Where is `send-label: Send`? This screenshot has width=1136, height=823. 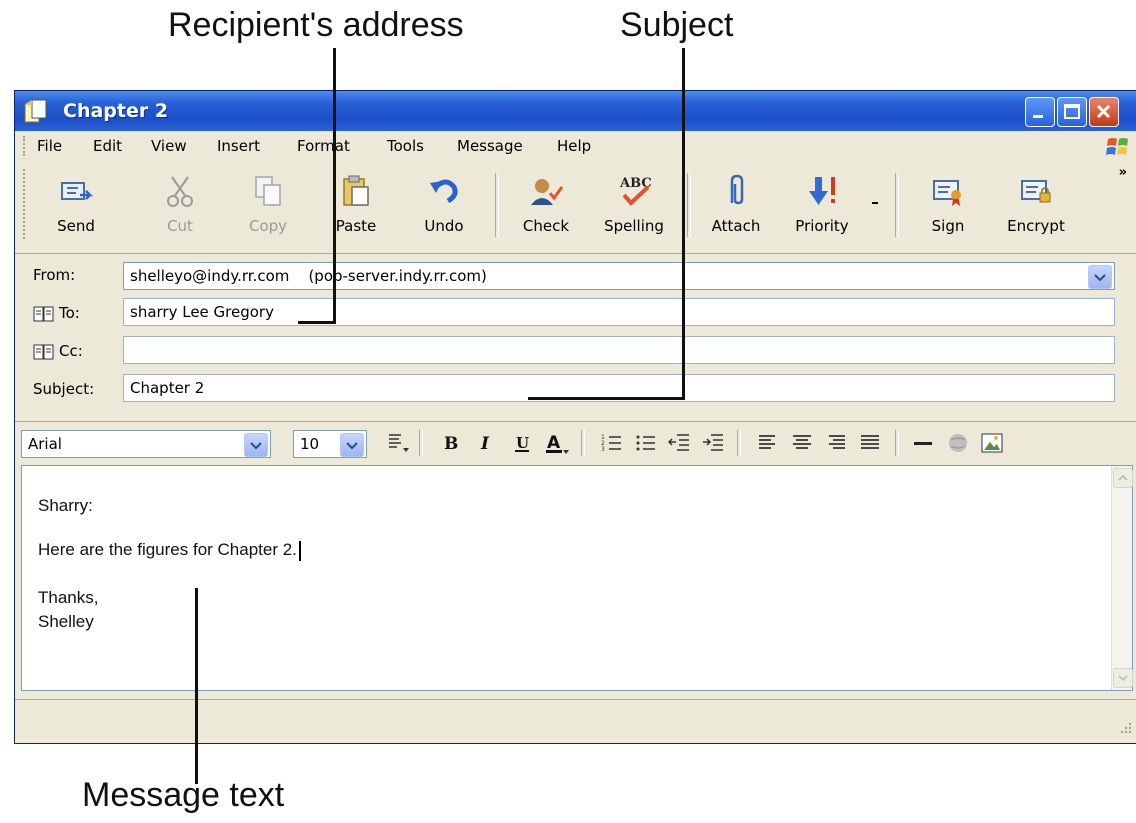
send-label: Send is located at coordinates (76, 226).